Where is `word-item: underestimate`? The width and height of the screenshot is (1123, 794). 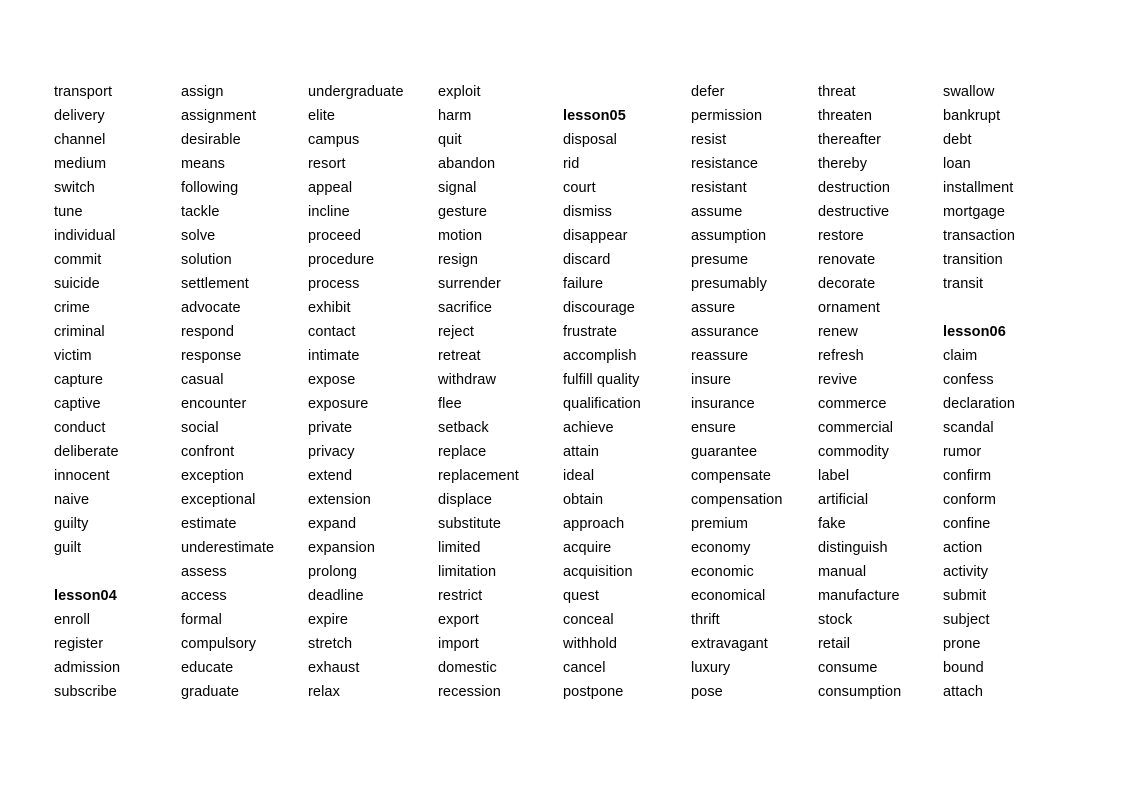 word-item: underestimate is located at coordinates (228, 548).